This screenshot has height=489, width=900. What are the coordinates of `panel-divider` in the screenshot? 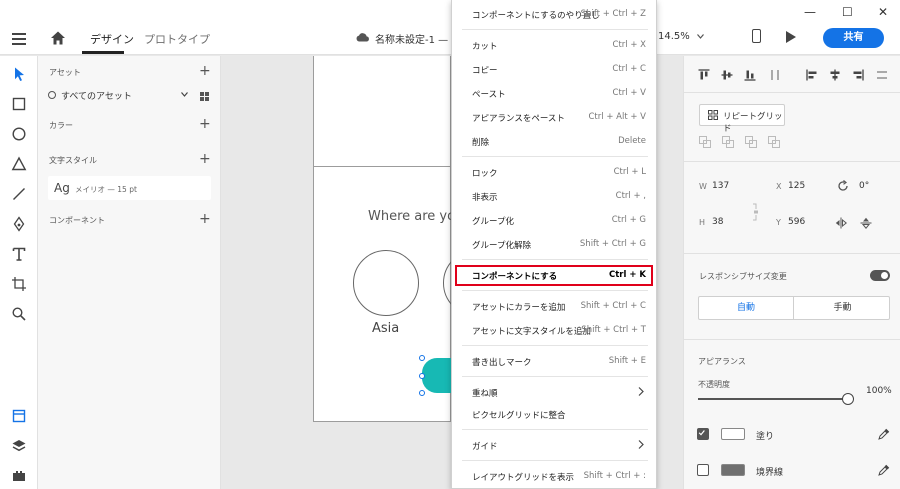 It's located at (792, 253).